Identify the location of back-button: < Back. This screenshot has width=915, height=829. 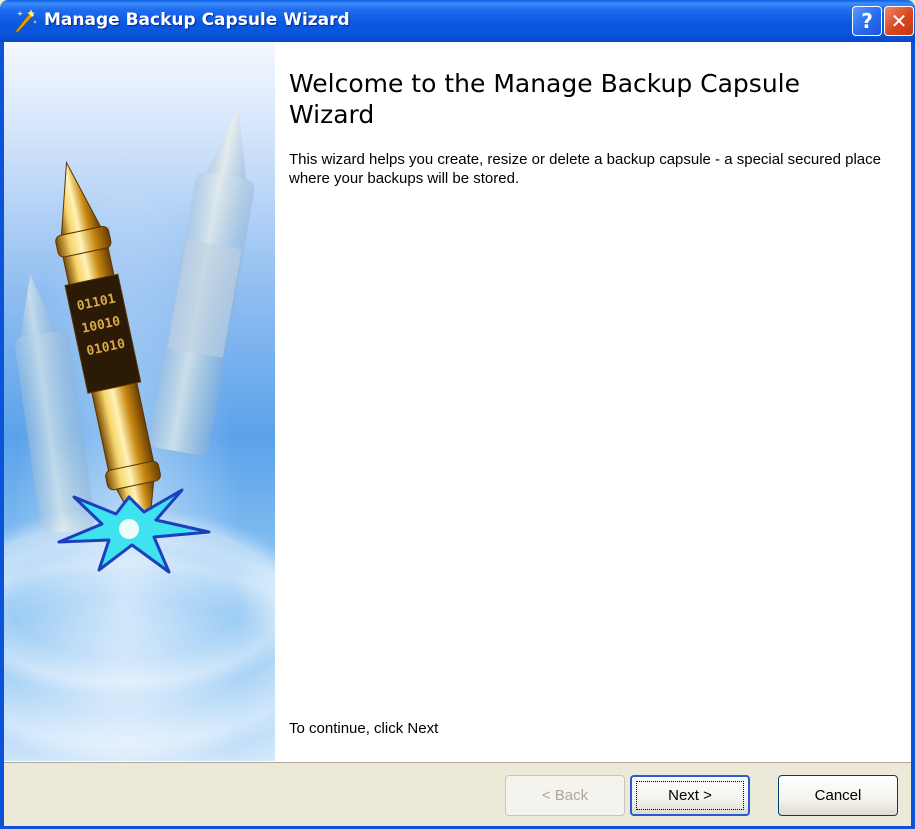
(565, 795).